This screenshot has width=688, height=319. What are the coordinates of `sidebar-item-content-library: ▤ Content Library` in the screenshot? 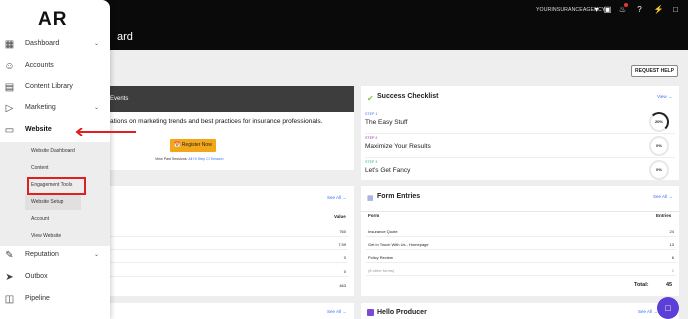 It's located at (55, 87).